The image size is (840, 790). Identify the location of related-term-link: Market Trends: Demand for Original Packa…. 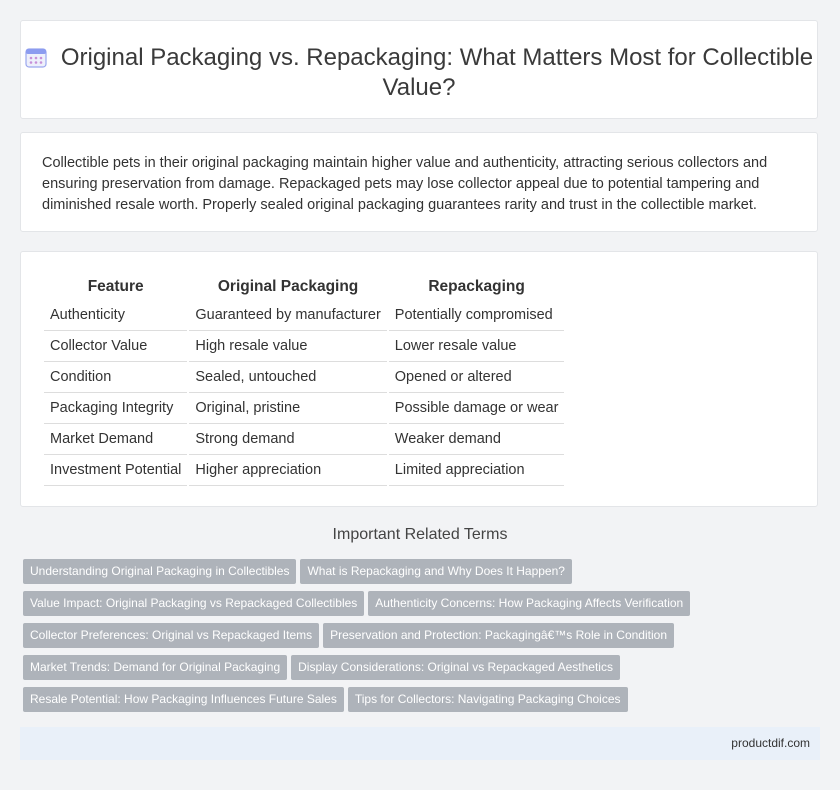
(155, 667).